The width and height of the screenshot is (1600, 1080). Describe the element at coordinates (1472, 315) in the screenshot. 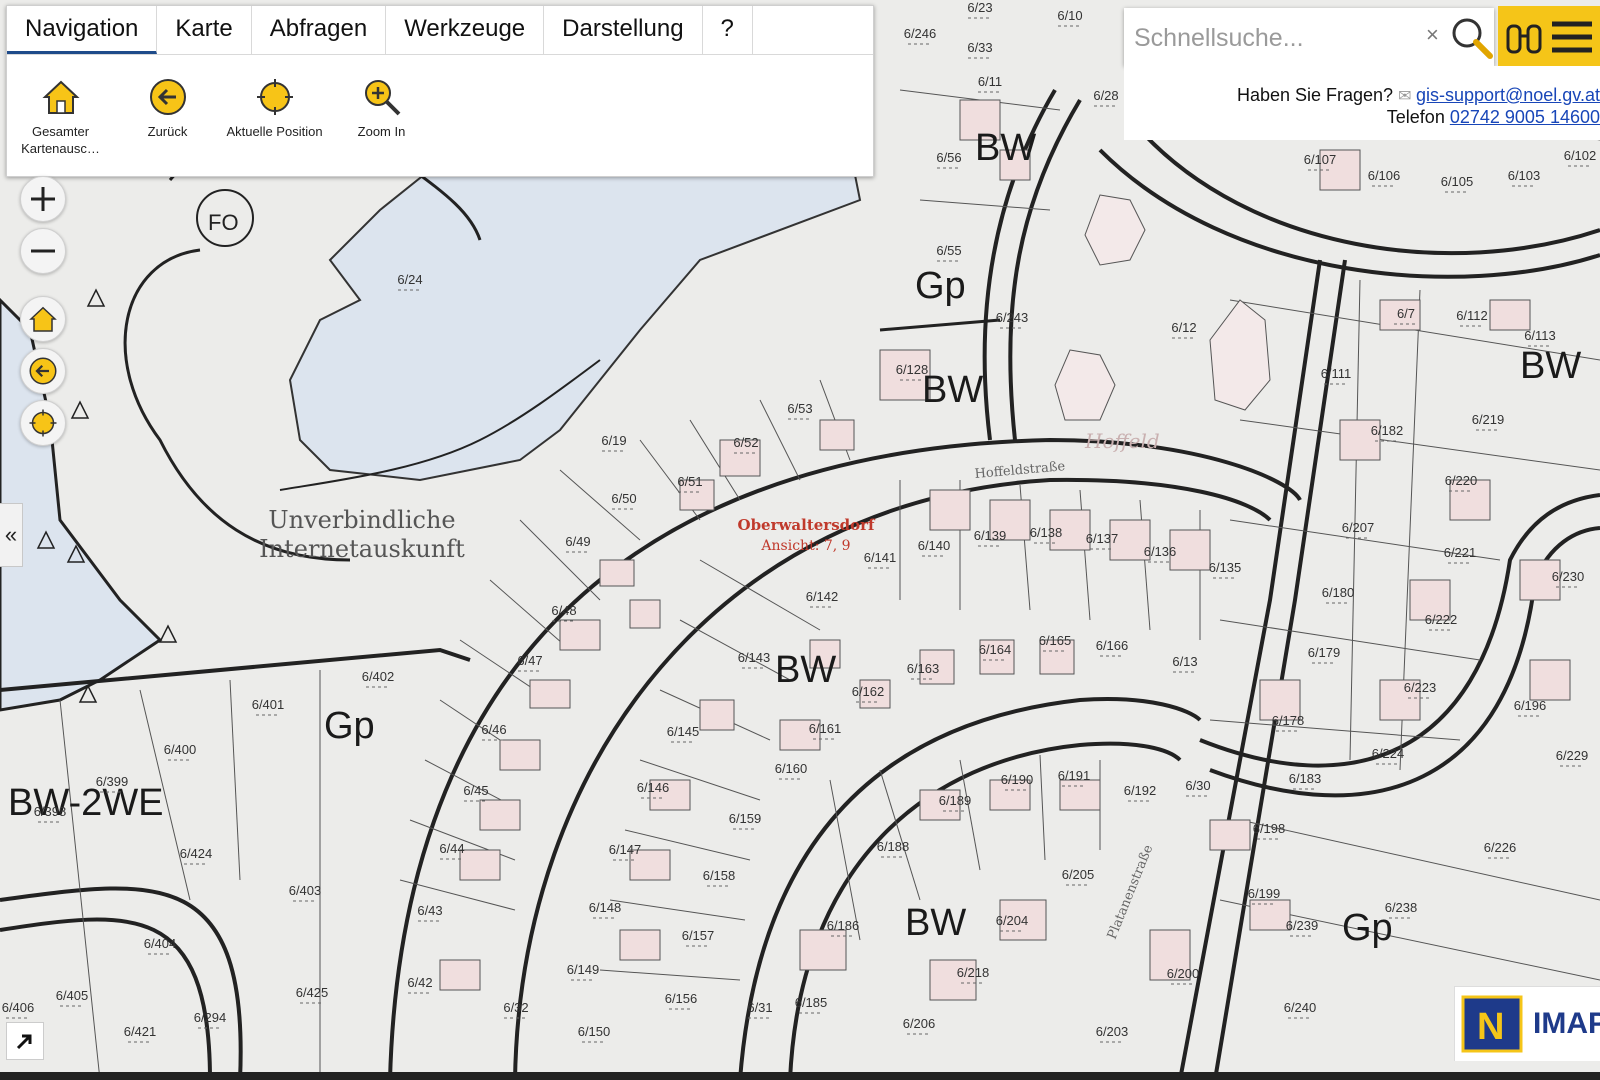

I see `plot-number-label: 6/112` at that location.